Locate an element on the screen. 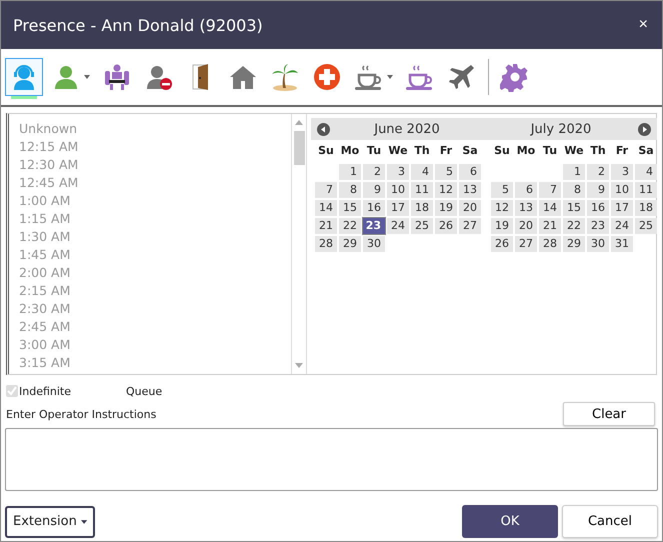  palm-tree-icon is located at coordinates (285, 77).